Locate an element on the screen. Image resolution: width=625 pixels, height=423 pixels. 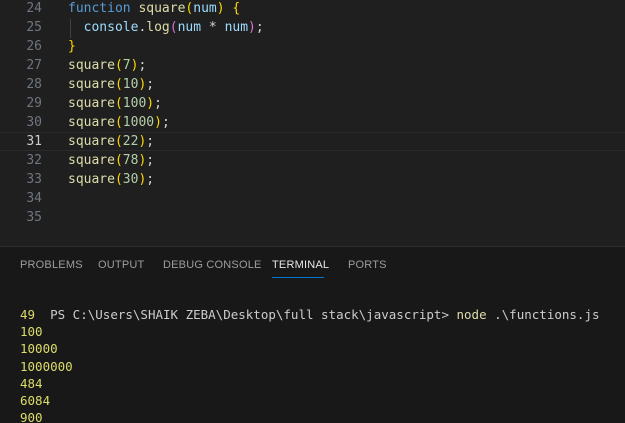
code-line: 28 square(10); is located at coordinates (312, 84).